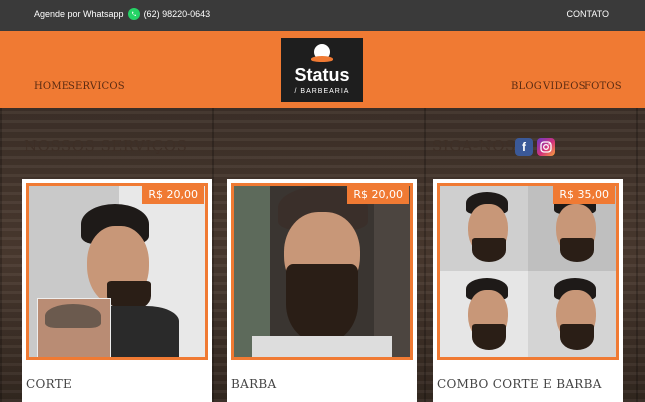 This screenshot has width=645, height=402. What do you see at coordinates (106, 146) in the screenshot?
I see `services-section-title: NOSSOS SERVIÇOS` at bounding box center [106, 146].